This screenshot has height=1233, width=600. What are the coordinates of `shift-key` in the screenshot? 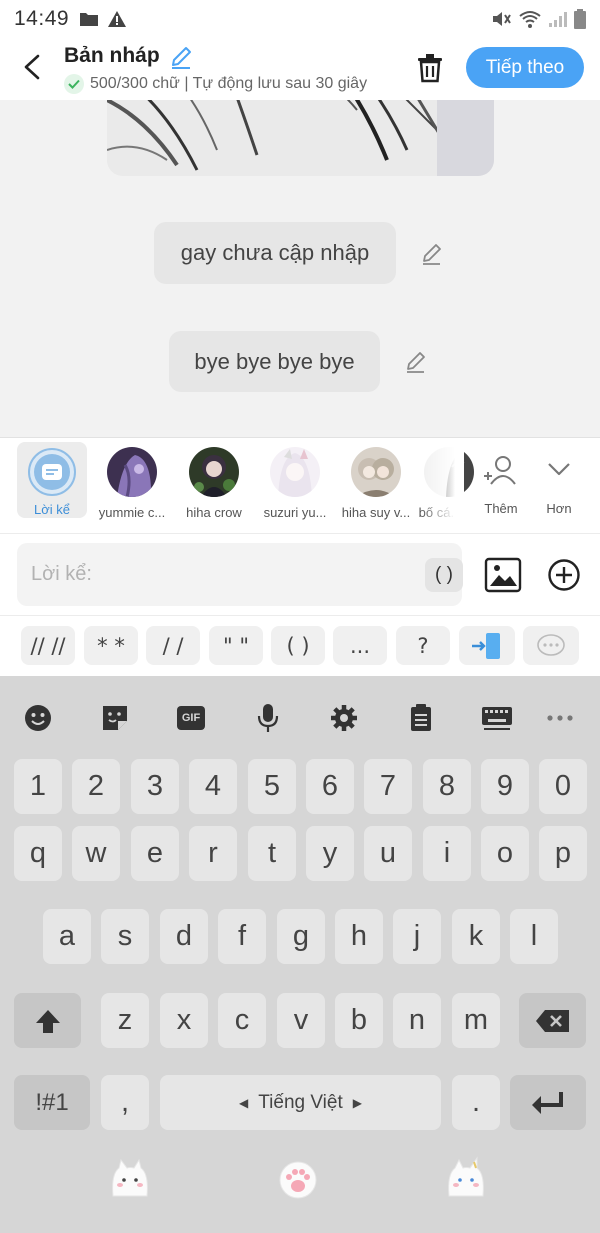 It's located at (47, 1020).